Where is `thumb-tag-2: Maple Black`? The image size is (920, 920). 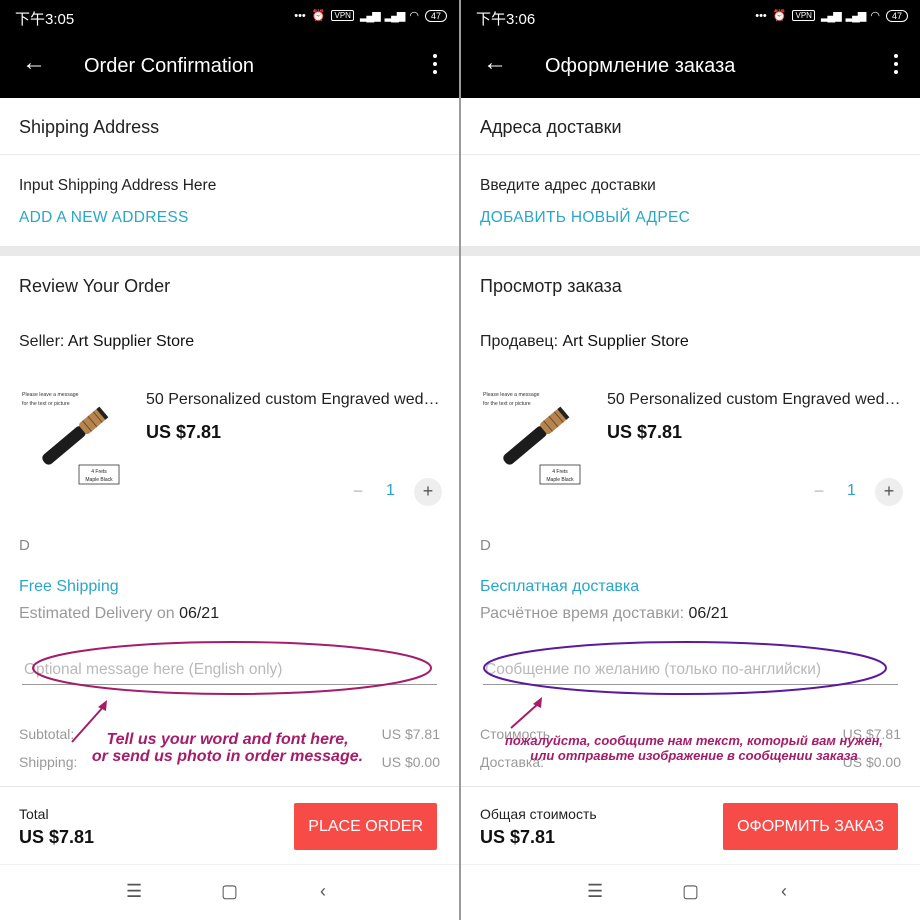 thumb-tag-2: Maple Black is located at coordinates (99, 480).